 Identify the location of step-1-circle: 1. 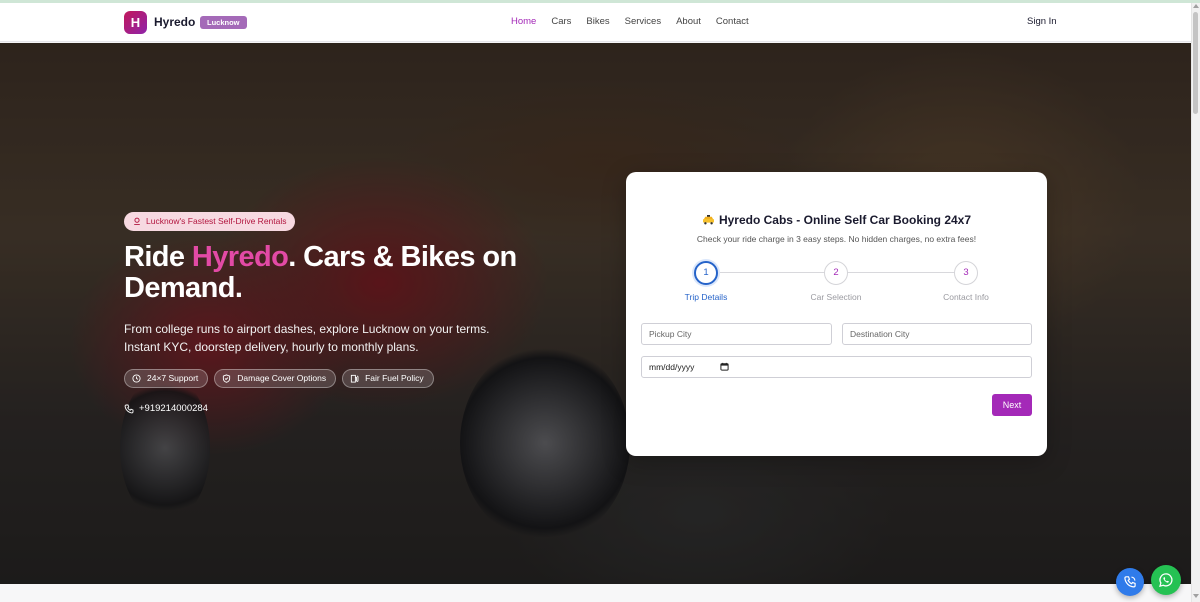
(706, 273).